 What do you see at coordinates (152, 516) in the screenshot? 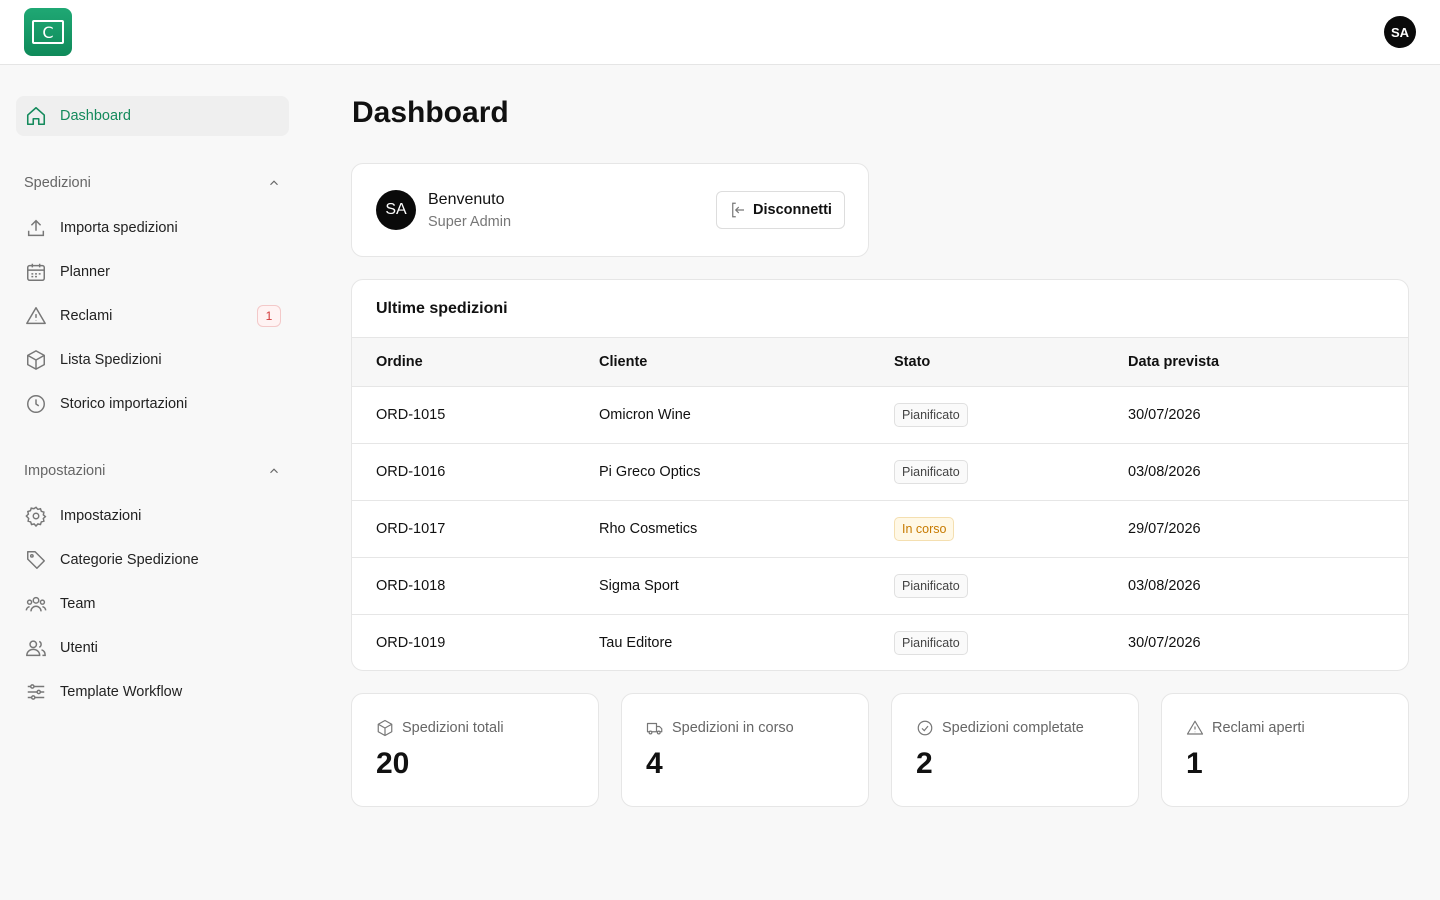
I see `sidebar-item-impostazioni: Impostazioni` at bounding box center [152, 516].